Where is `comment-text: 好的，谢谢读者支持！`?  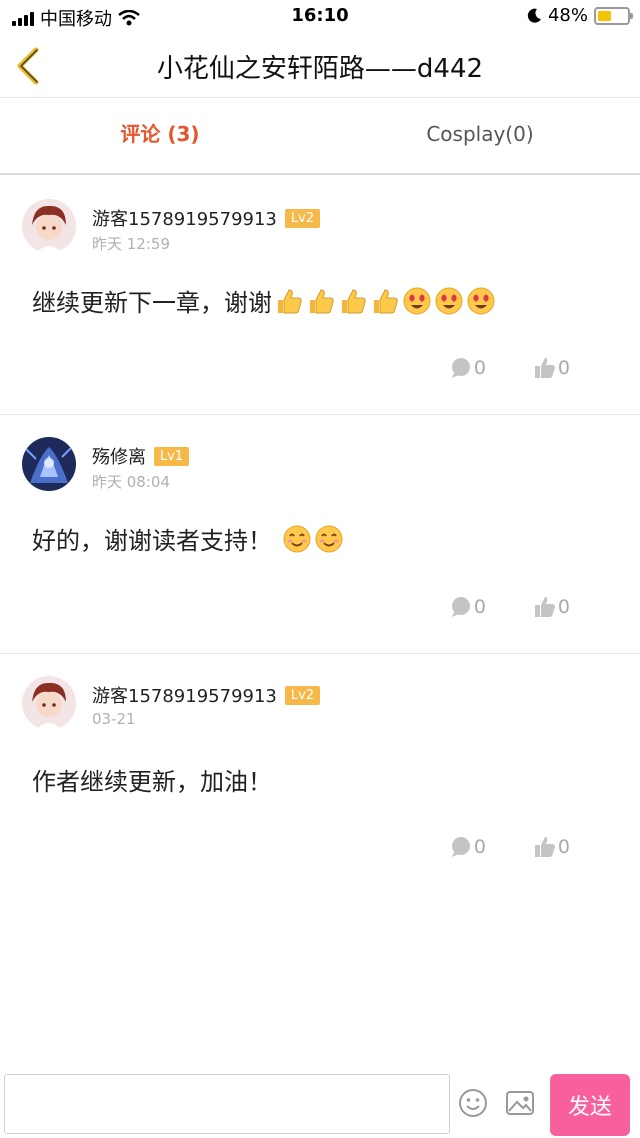 comment-text: 好的，谢谢读者支持！ is located at coordinates (152, 541).